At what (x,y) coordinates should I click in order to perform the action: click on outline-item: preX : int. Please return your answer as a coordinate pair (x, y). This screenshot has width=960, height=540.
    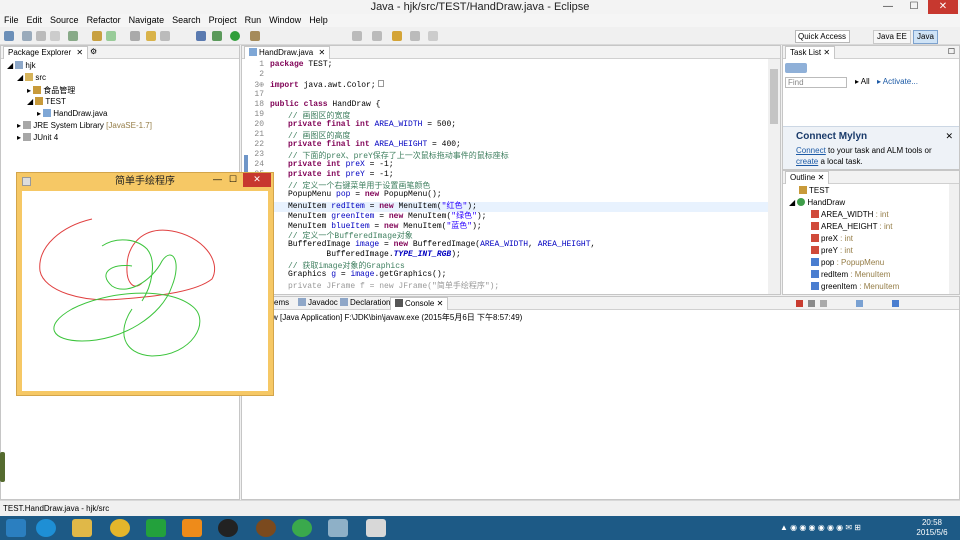
    Looking at the image, I should click on (832, 238).